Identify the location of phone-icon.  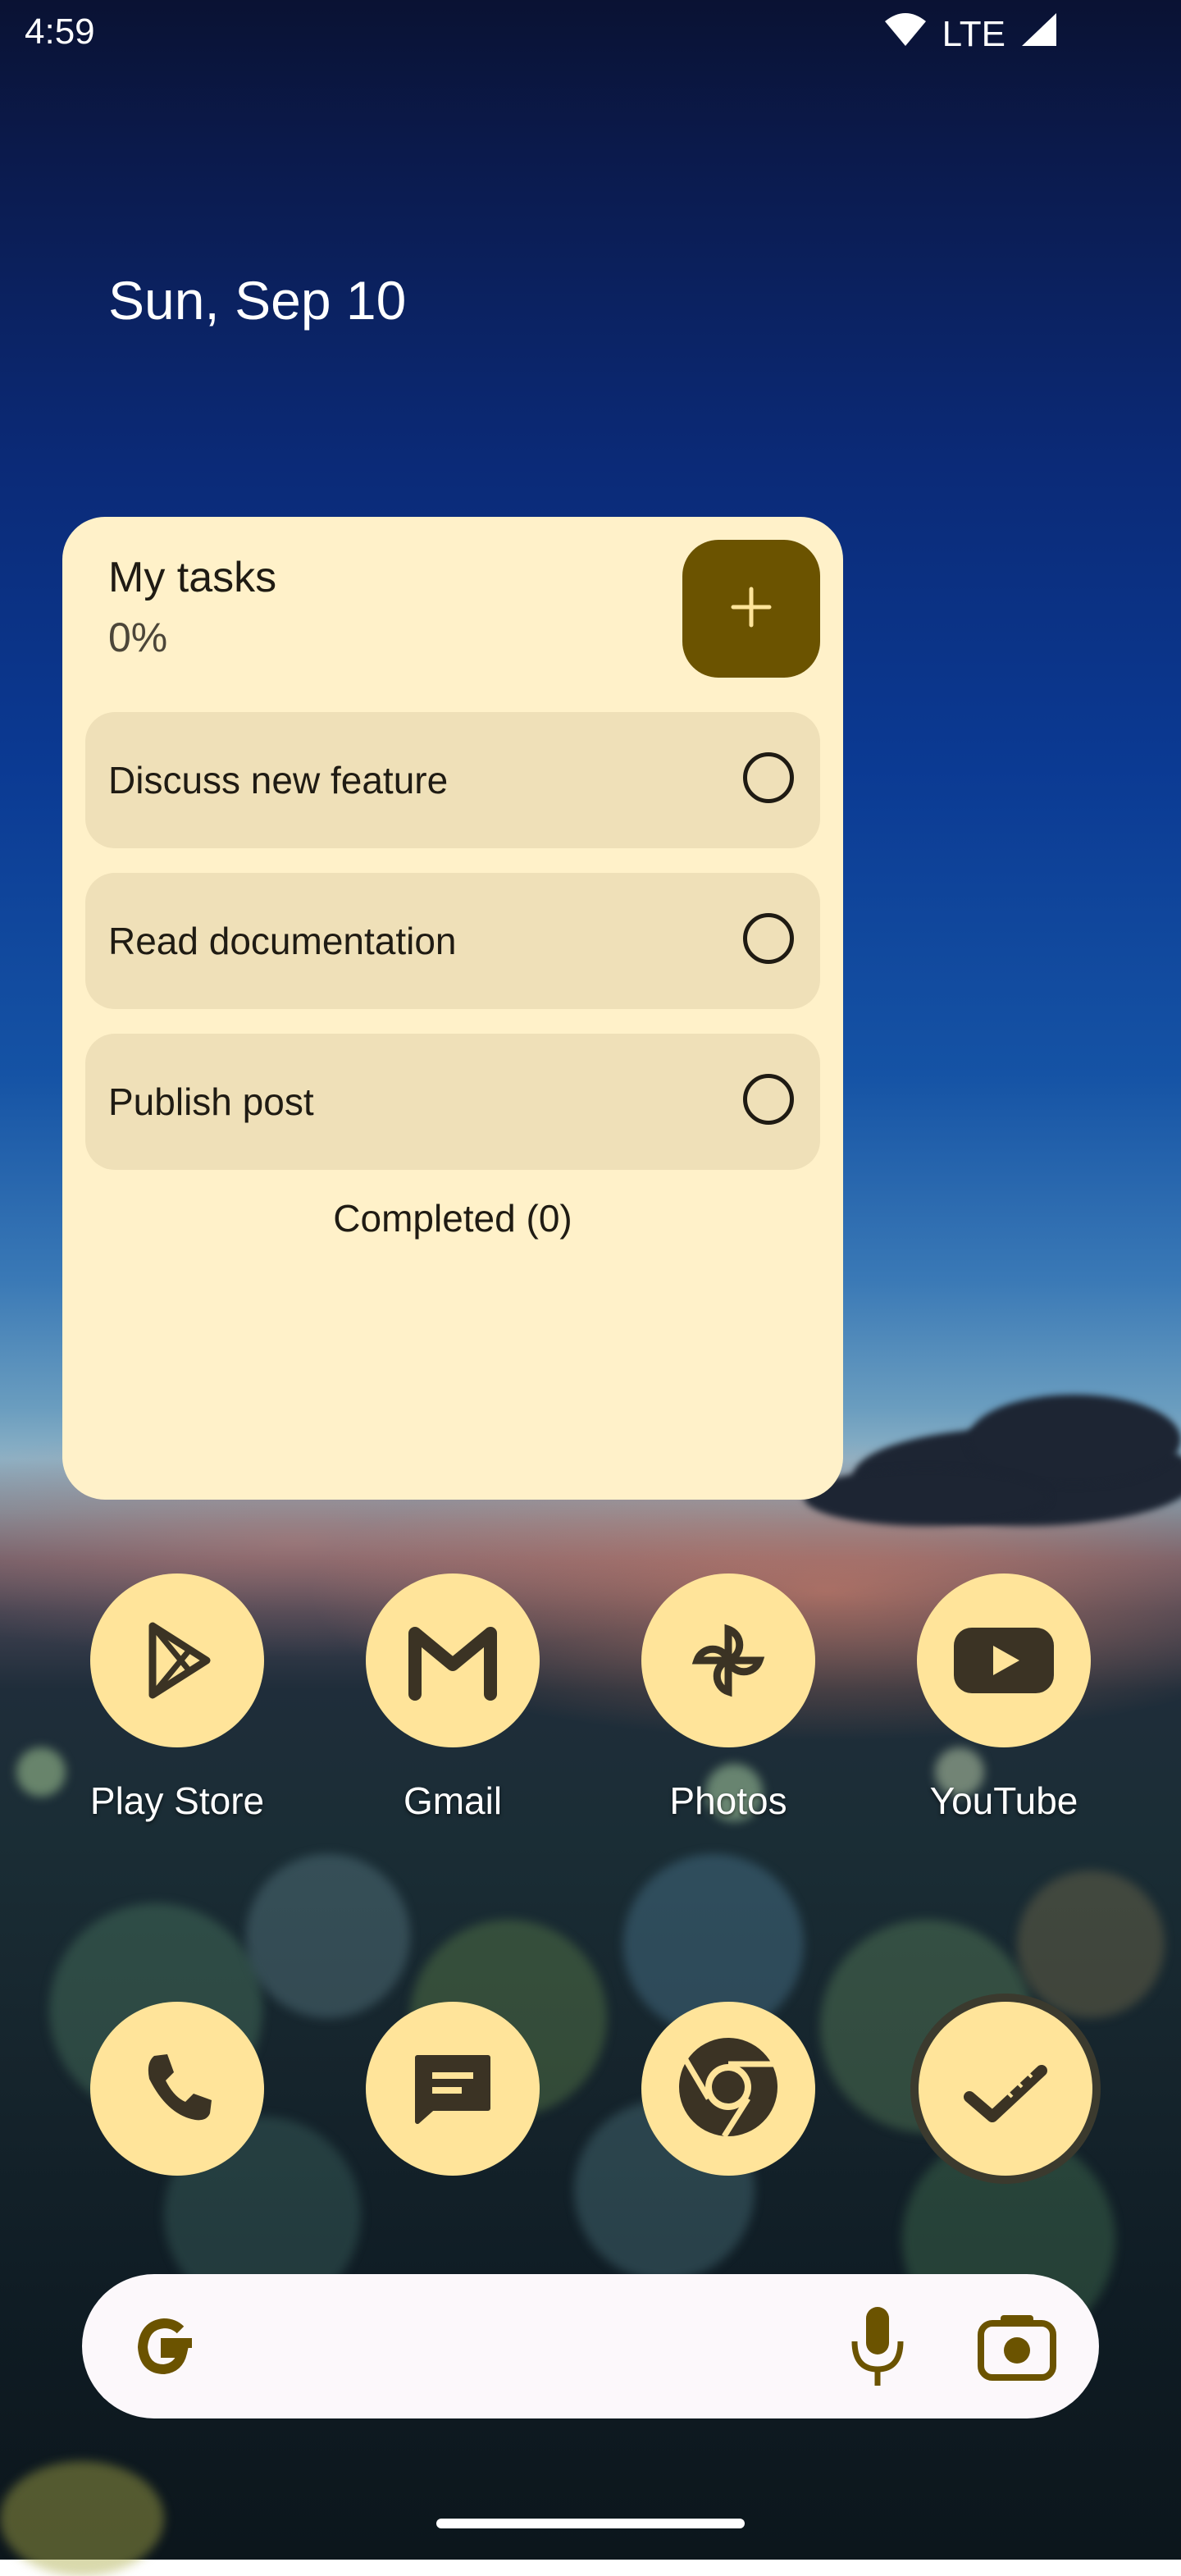
(177, 2089).